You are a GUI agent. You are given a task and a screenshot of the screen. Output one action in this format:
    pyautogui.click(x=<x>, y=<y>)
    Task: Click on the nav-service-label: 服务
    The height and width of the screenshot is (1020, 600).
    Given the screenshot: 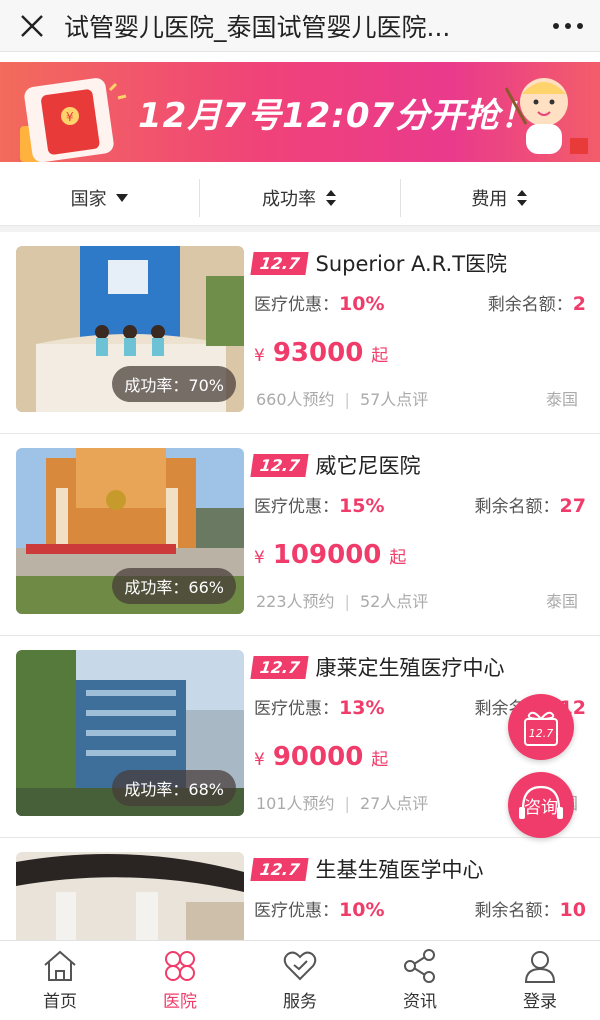 What is the action you would take?
    pyautogui.click(x=300, y=1002)
    